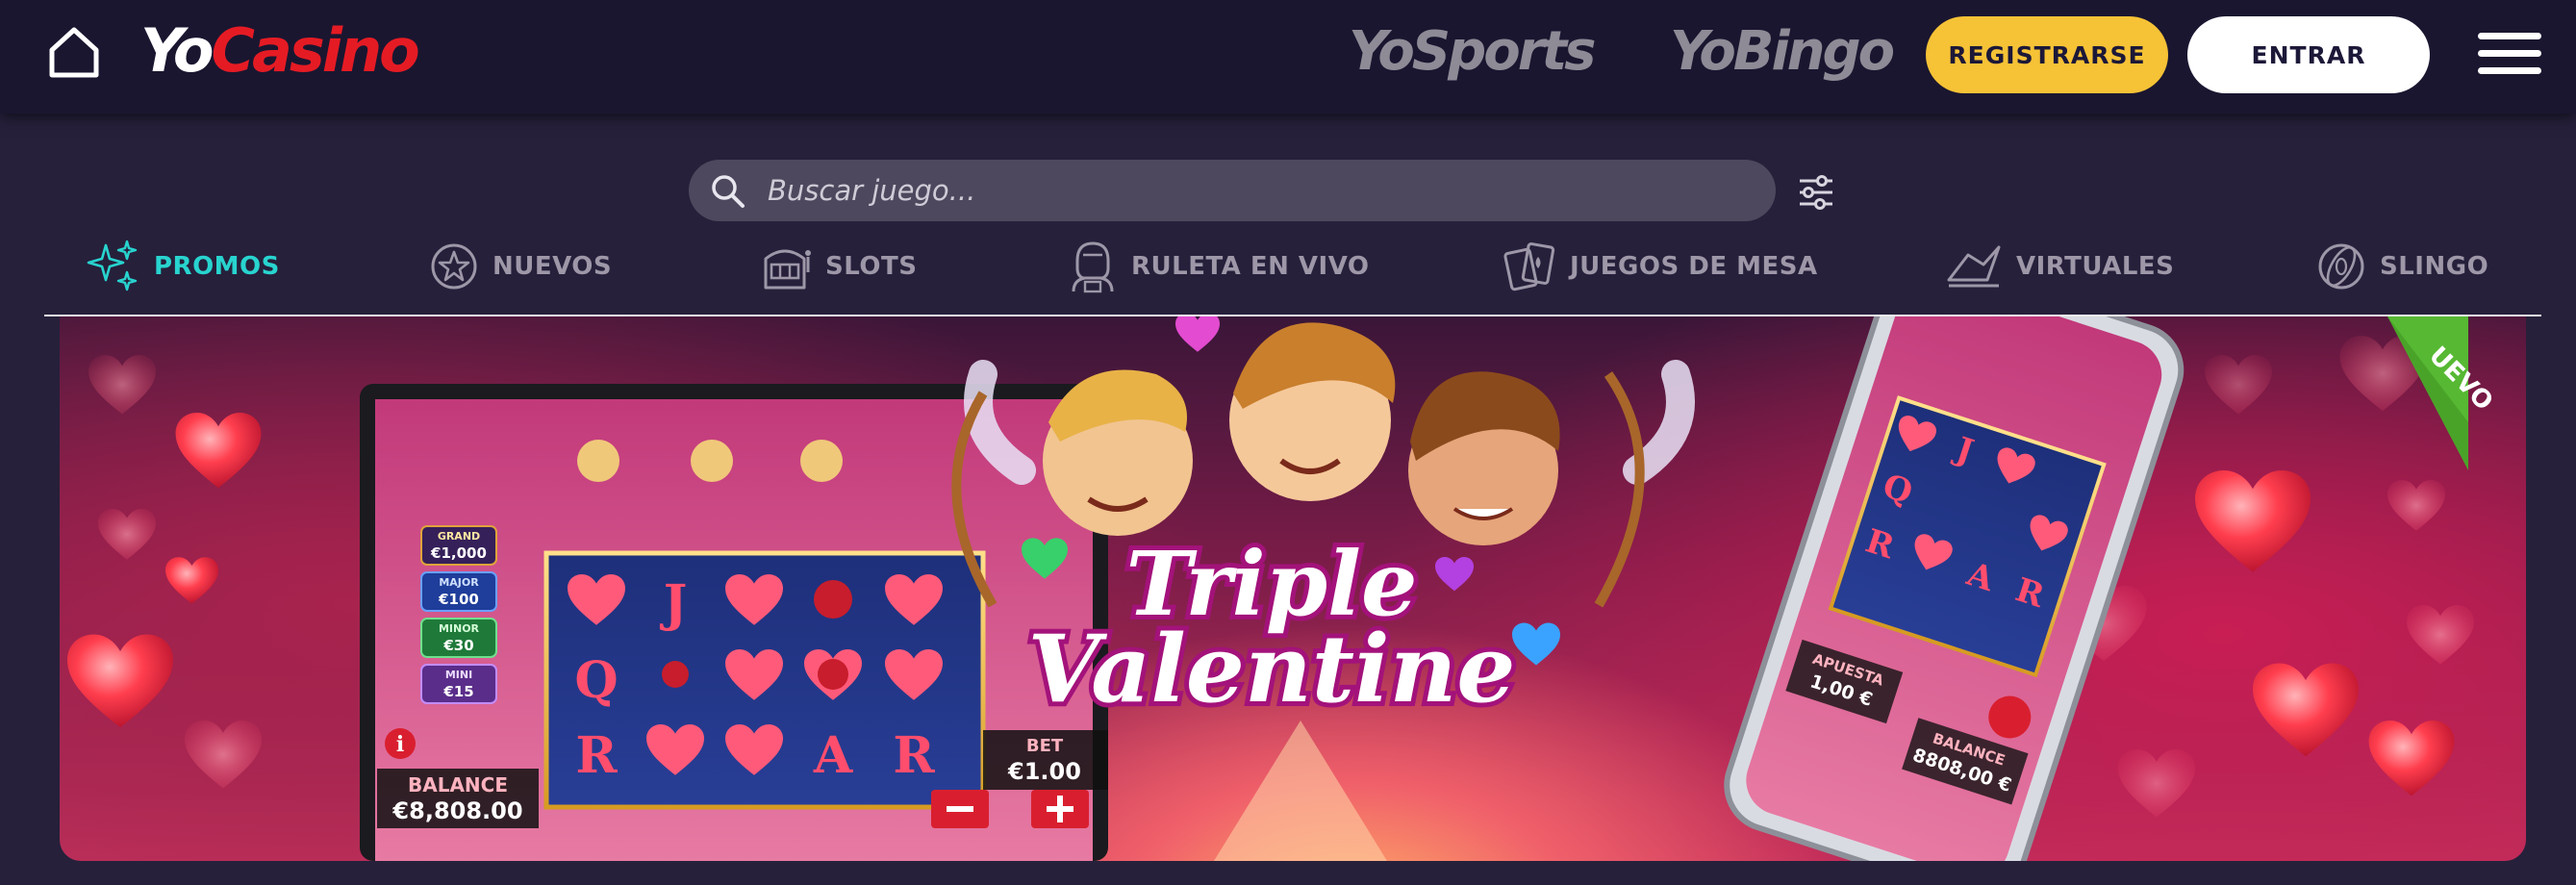  What do you see at coordinates (459, 582) in the screenshot?
I see `svg-text: MAJOR` at bounding box center [459, 582].